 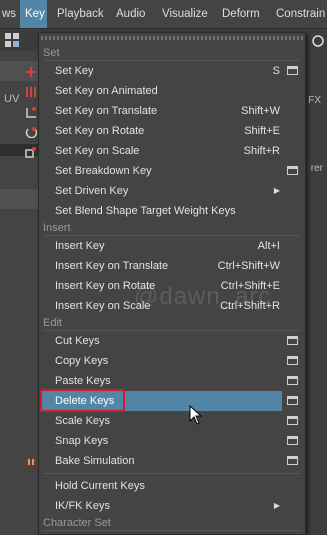 I want to click on menu-item-set-key-rotate: Set Key on Rotate Shift+E, so click(x=153, y=131).